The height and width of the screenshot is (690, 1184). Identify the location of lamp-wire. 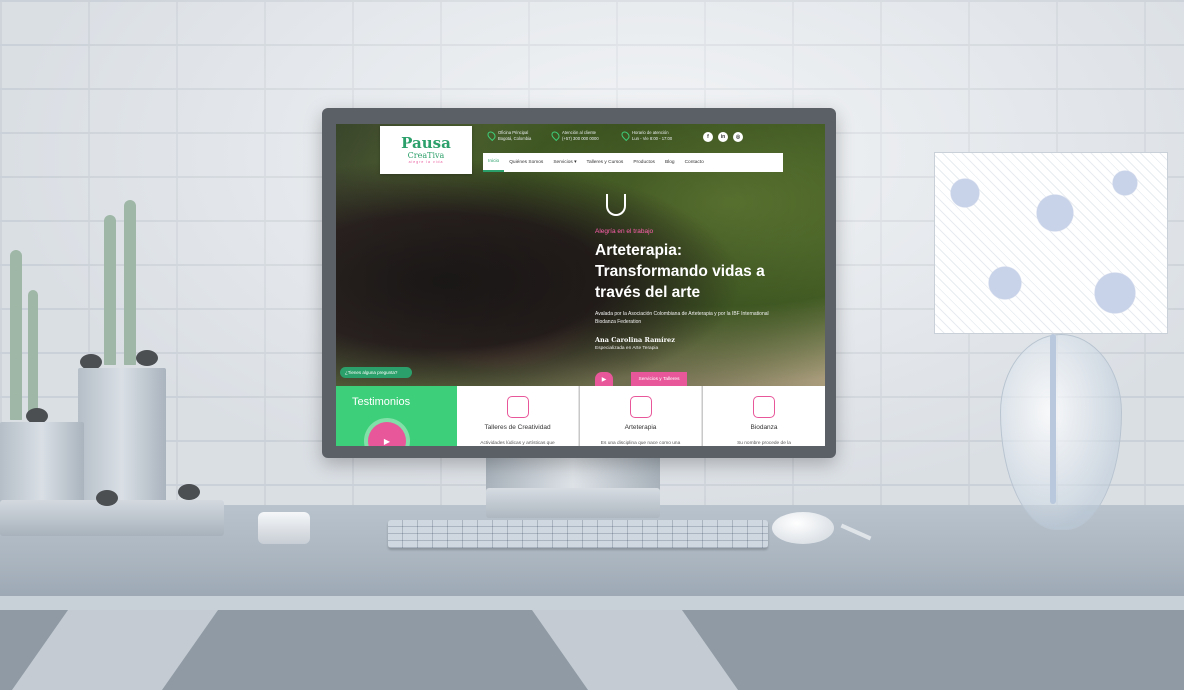
(1053, 419).